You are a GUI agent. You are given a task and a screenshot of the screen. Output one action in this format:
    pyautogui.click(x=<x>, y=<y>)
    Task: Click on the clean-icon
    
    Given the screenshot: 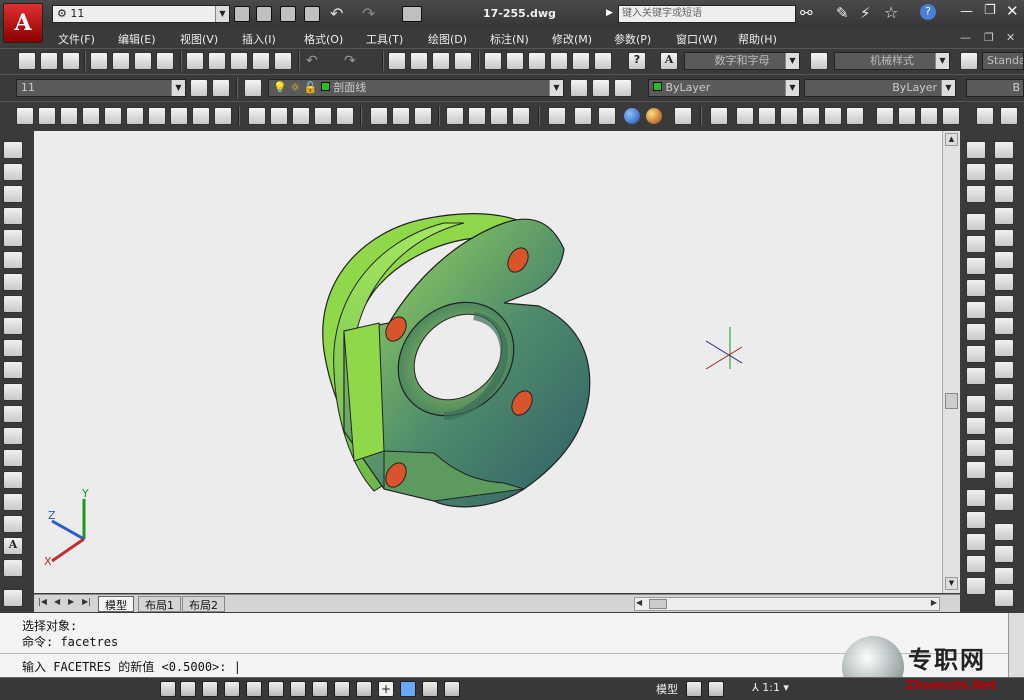 What is the action you would take?
    pyautogui.click(x=976, y=470)
    